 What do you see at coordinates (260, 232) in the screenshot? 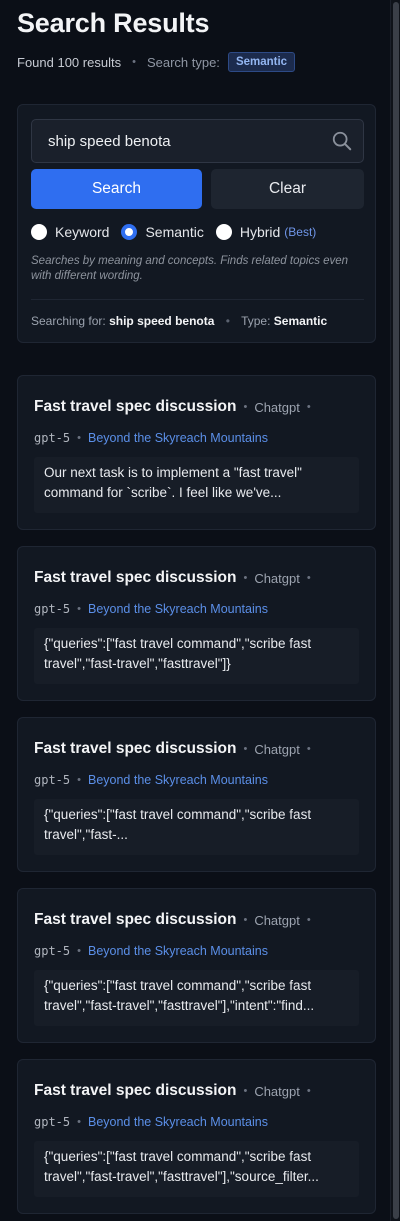
I see `radio-hybrid-label: Hybrid` at bounding box center [260, 232].